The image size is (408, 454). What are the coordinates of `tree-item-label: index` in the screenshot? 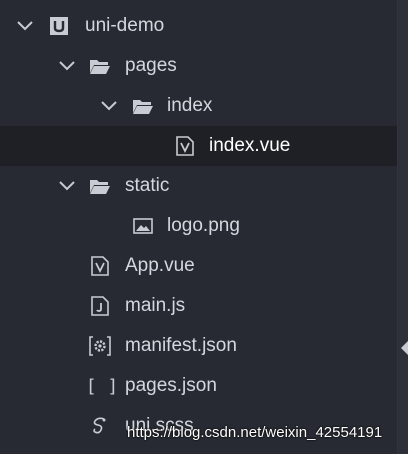 It's located at (190, 105).